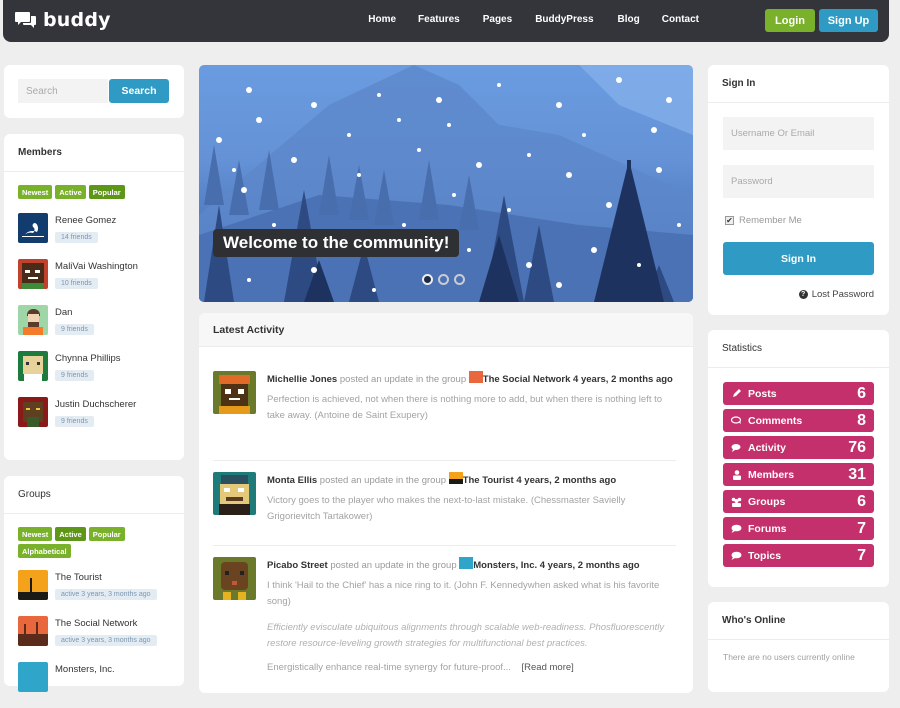  I want to click on signin-button: Sign In, so click(798, 258).